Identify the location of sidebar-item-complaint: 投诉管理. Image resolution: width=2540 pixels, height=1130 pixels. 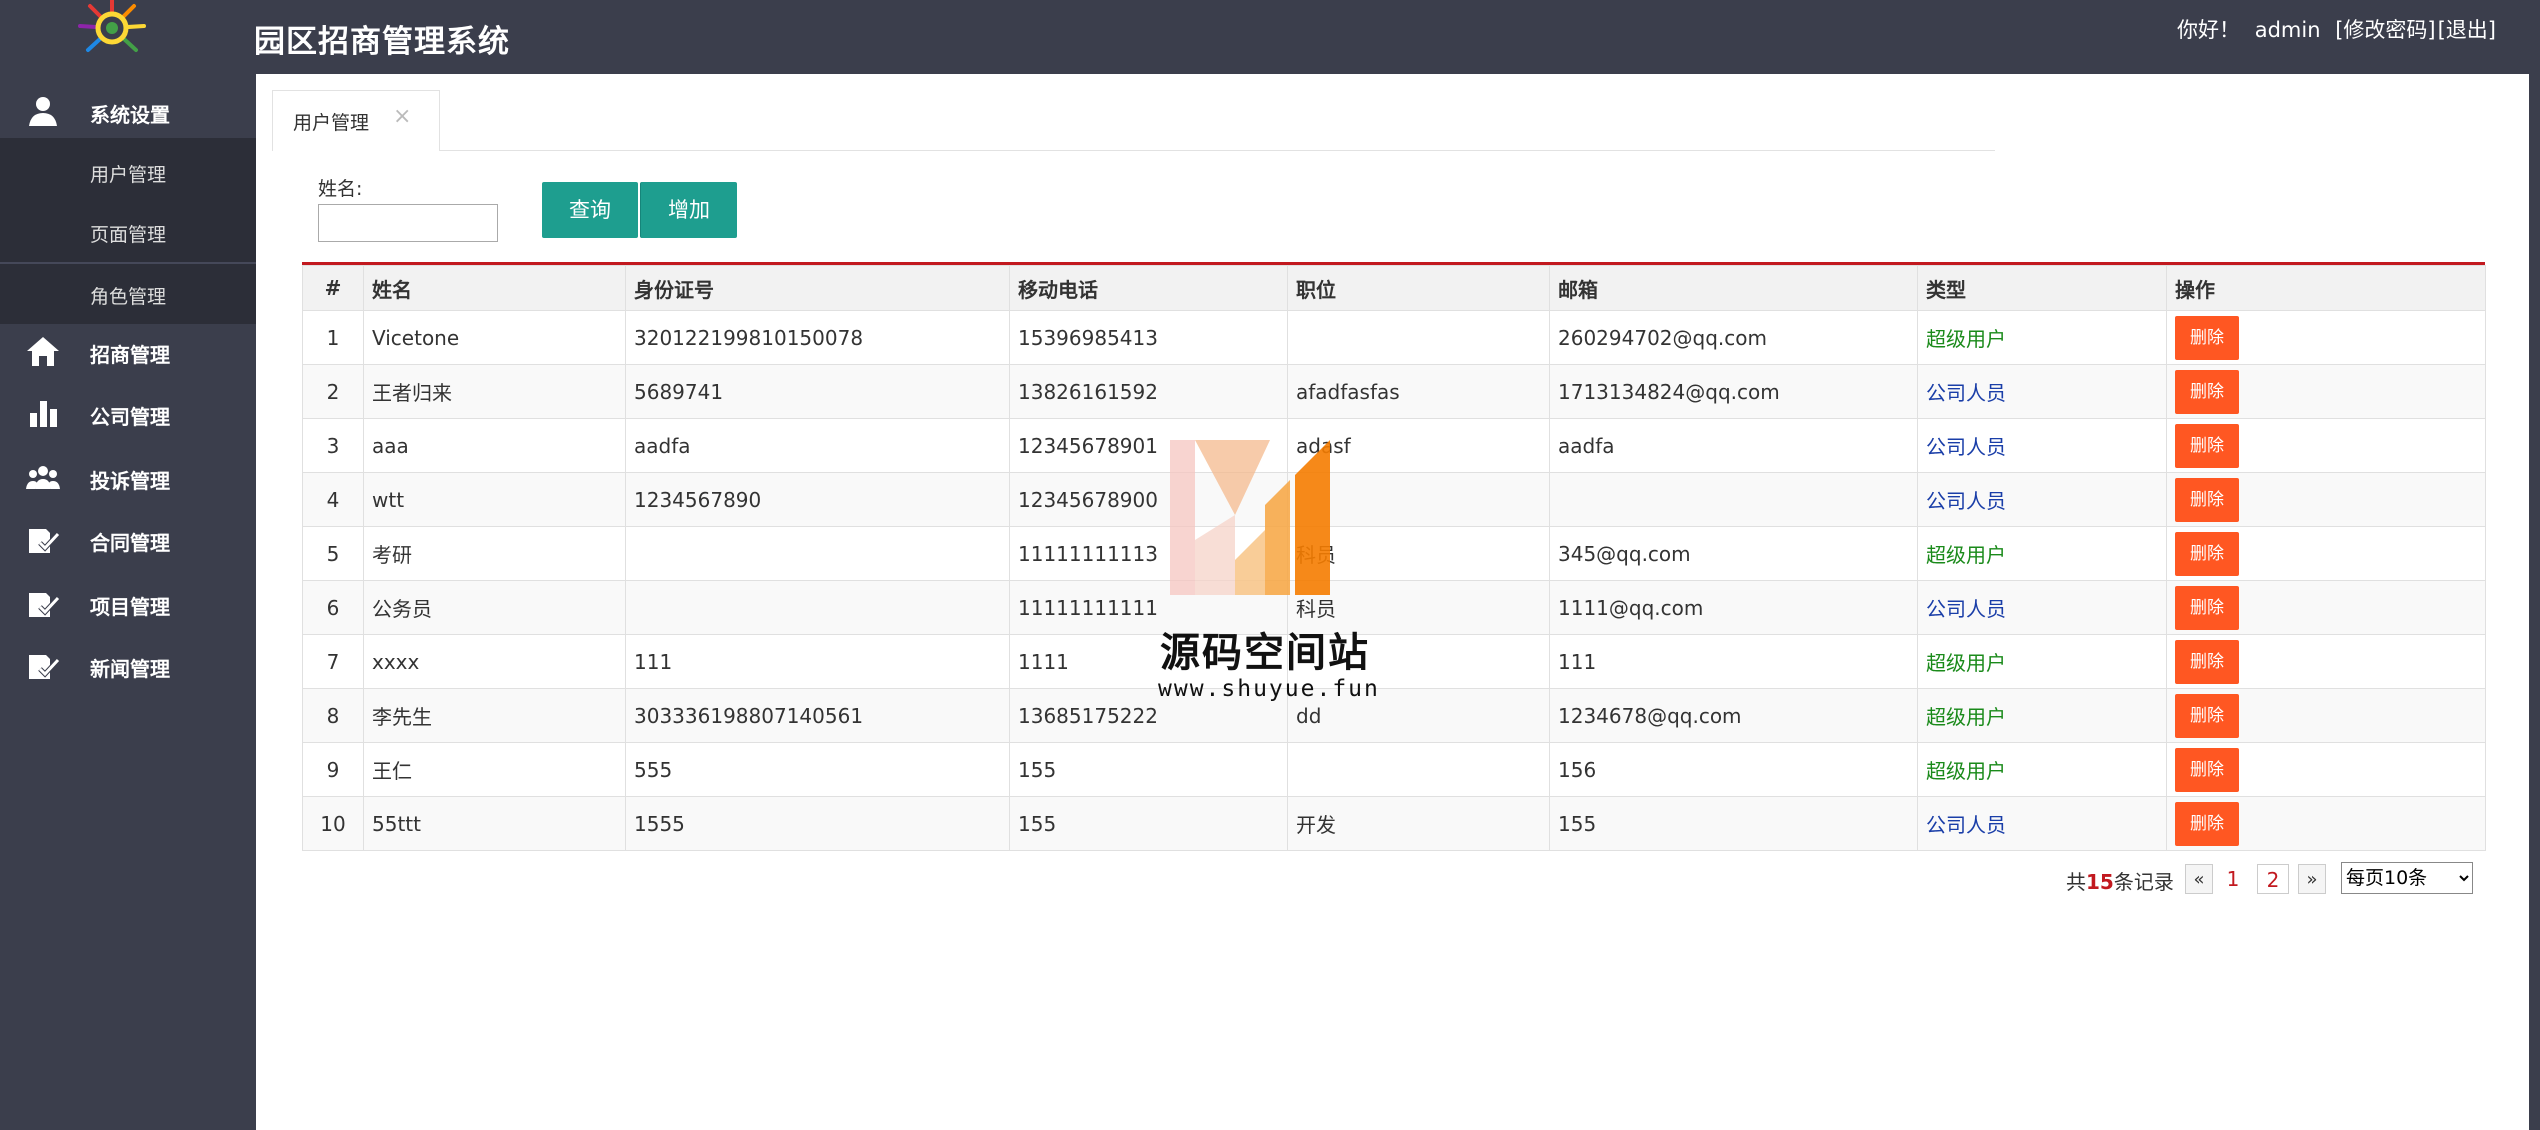
(128, 477).